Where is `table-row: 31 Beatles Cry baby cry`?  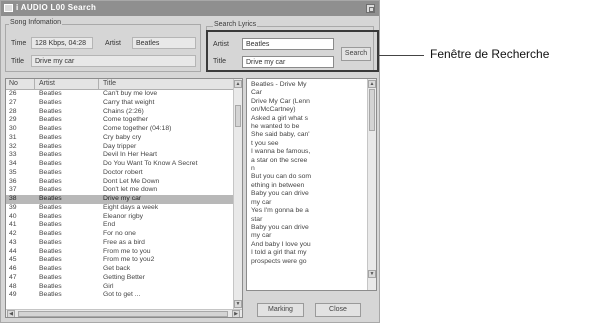
table-row: 31 Beatles Cry baby cry is located at coordinates (120, 138).